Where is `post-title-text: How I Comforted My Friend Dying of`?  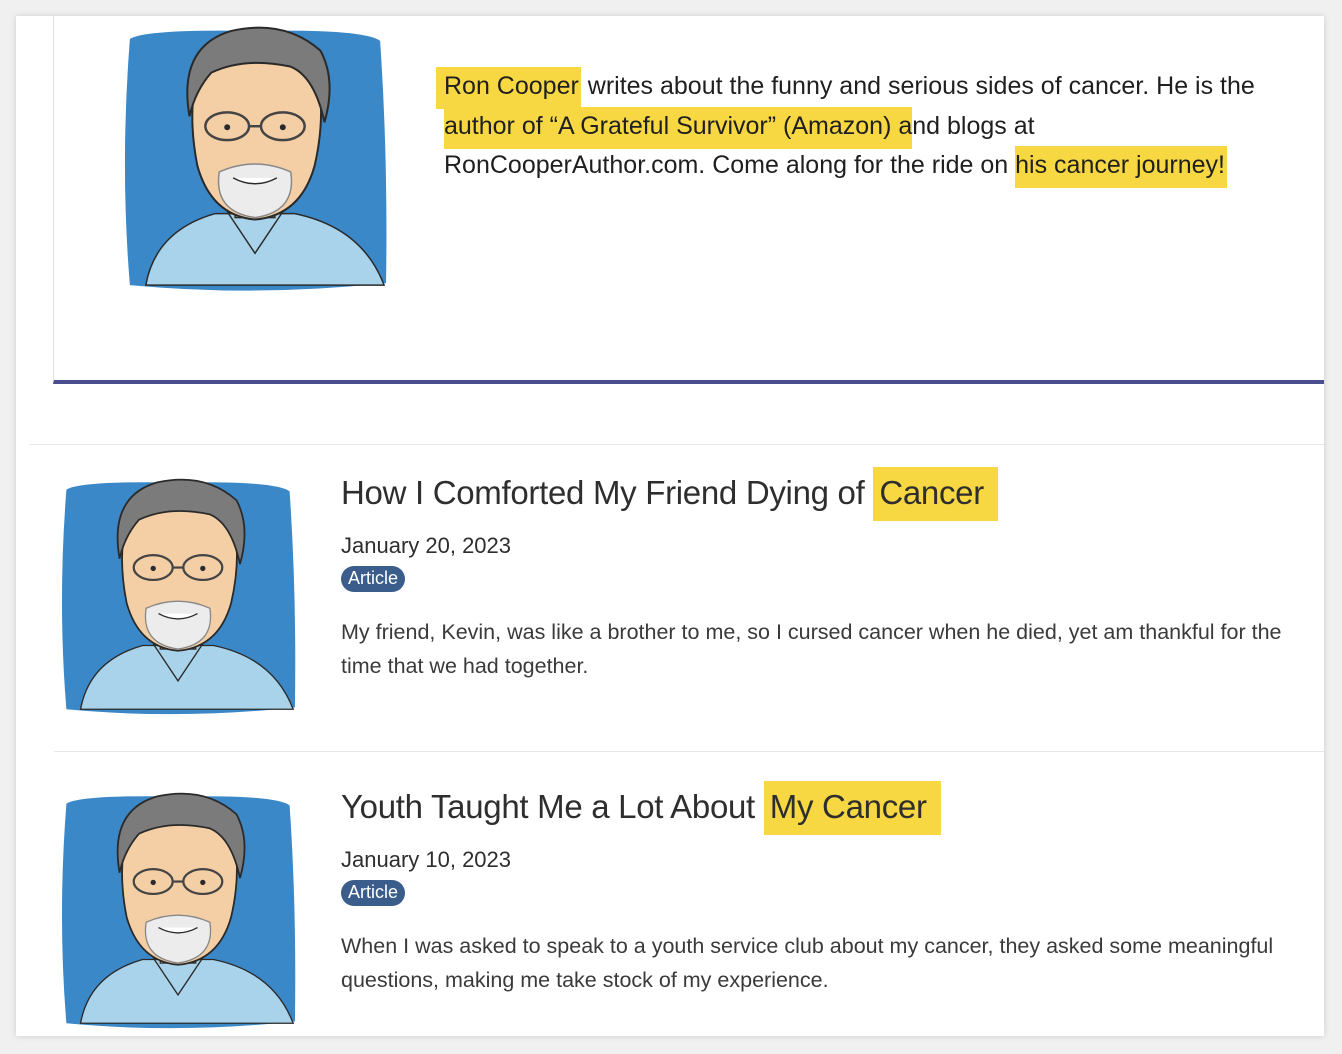
post-title-text: How I Comforted My Friend Dying of is located at coordinates (607, 492).